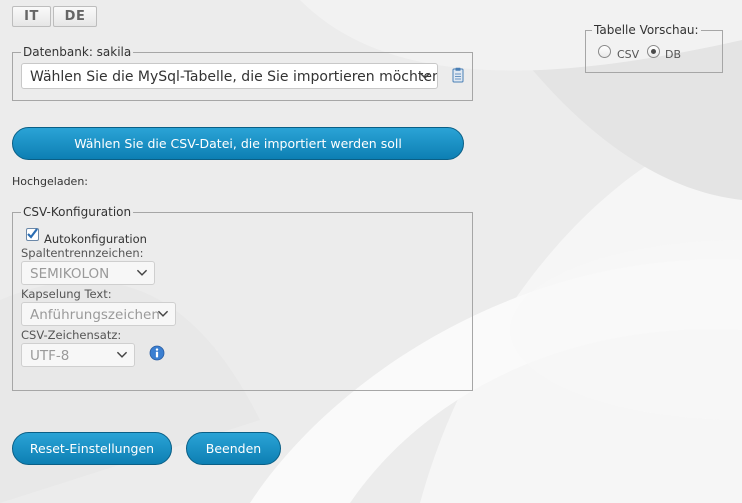 This screenshot has width=742, height=503. What do you see at coordinates (82, 253) in the screenshot?
I see `separator-label: Spaltentrennzeichen:` at bounding box center [82, 253].